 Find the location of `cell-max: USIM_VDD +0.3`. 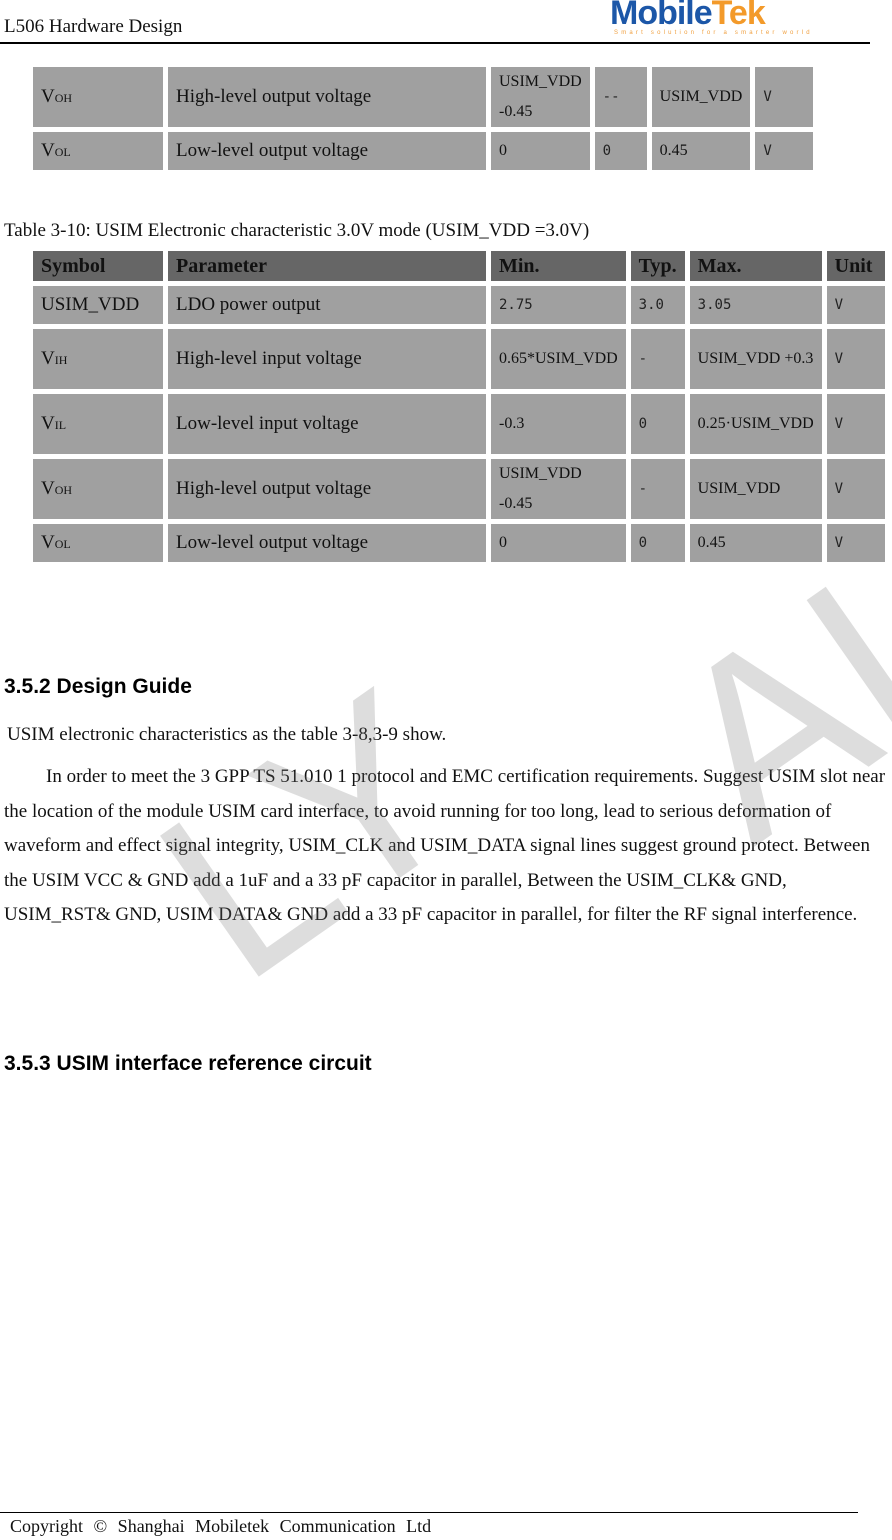

cell-max: USIM_VDD +0.3 is located at coordinates (755, 359).